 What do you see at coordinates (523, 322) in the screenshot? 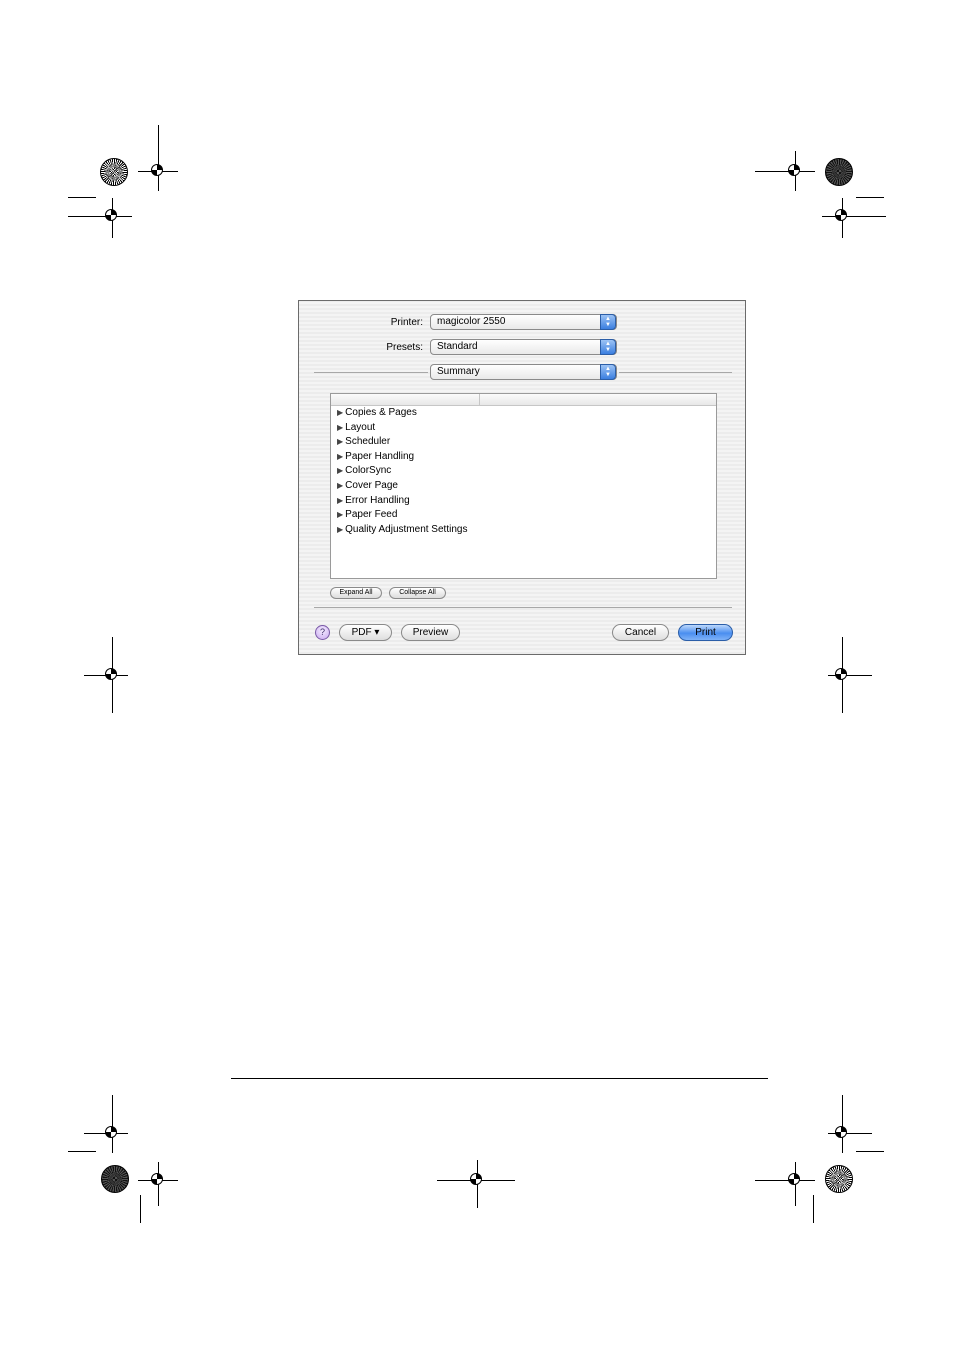
I see `printer-popup: magicolor 2550 ▲ ▼` at bounding box center [523, 322].